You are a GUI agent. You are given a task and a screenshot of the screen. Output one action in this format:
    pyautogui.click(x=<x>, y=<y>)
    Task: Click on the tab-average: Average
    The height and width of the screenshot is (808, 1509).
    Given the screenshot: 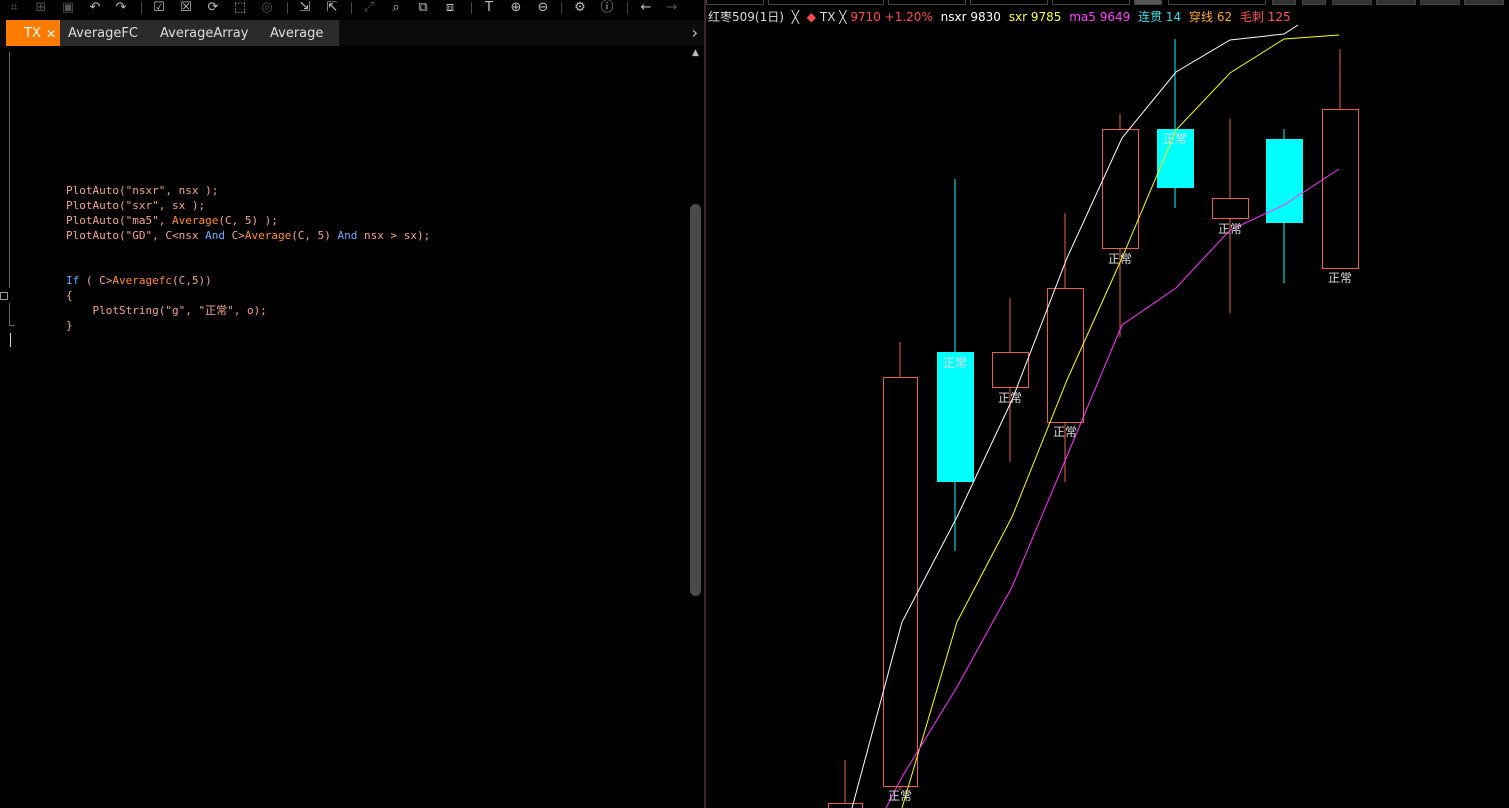 What is the action you would take?
    pyautogui.click(x=301, y=33)
    